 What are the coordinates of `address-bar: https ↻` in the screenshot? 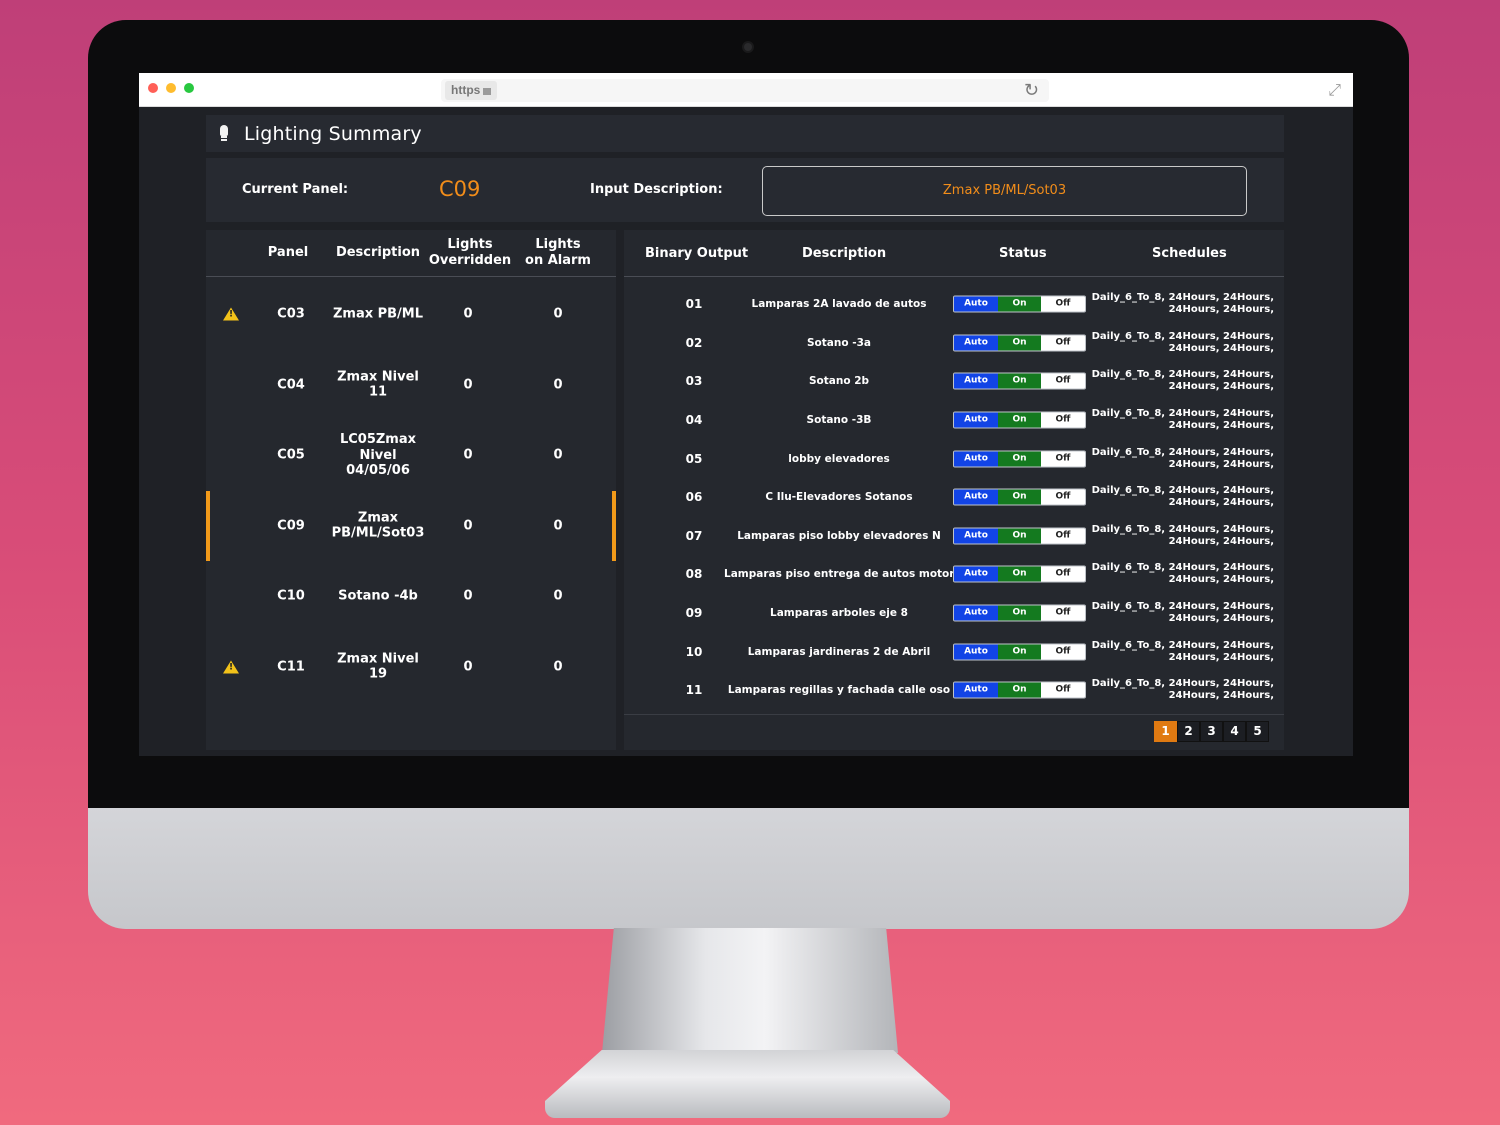 It's located at (745, 90).